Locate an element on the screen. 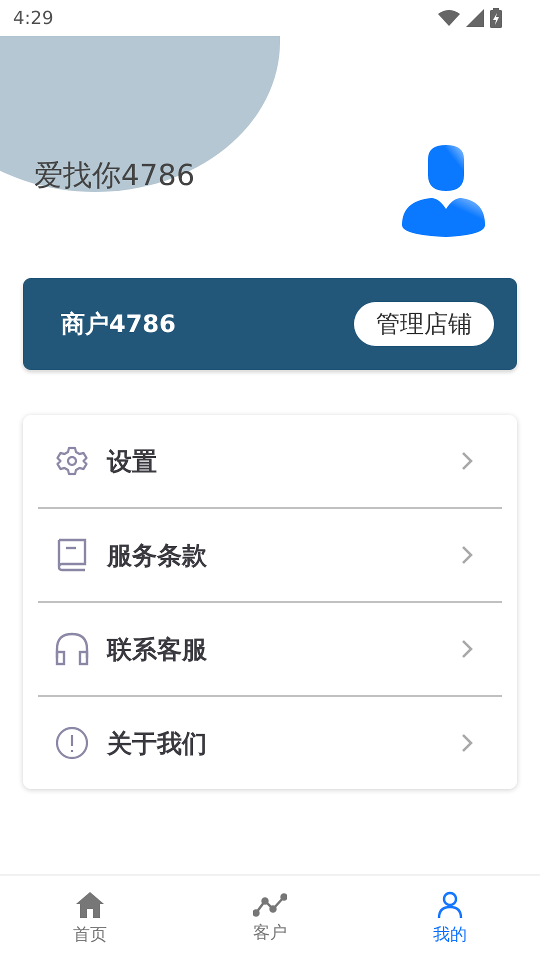 The image size is (540, 960). user-name: 爱找你4786 is located at coordinates (114, 175).